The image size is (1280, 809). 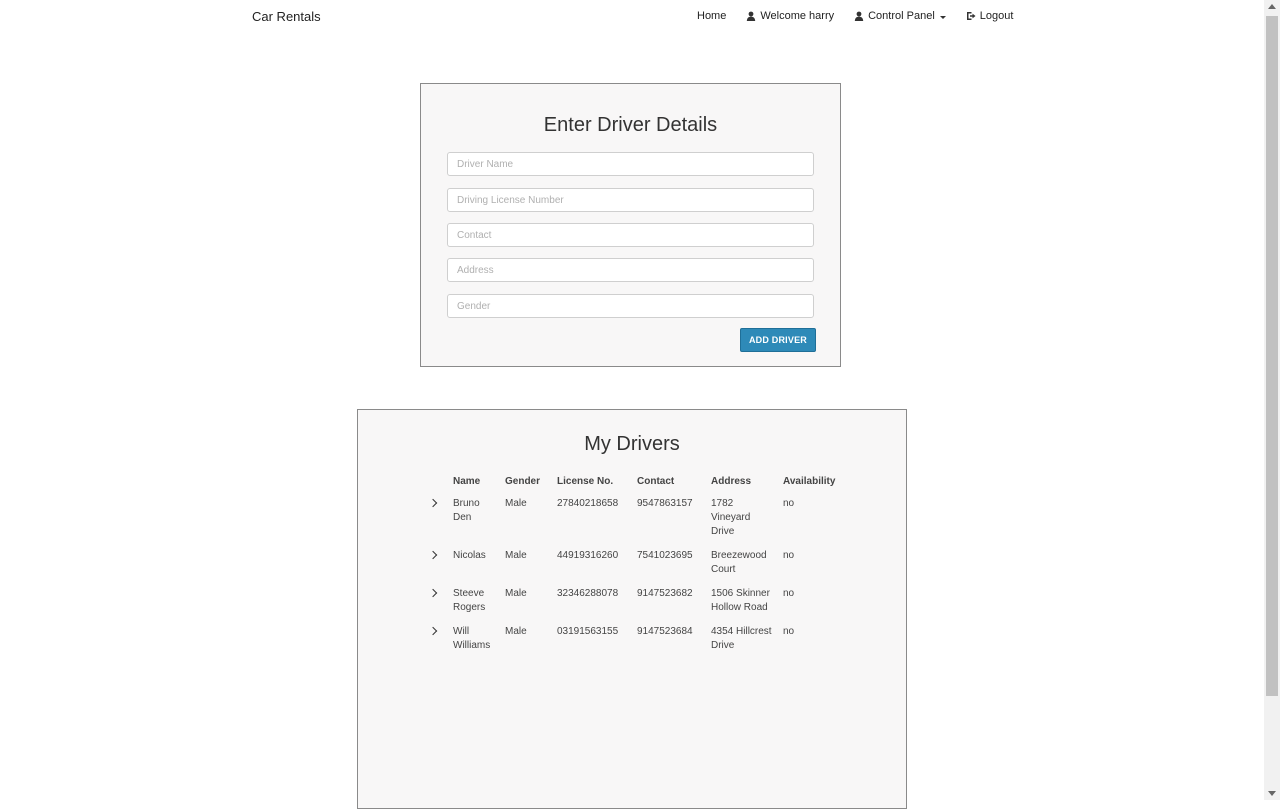 I want to click on cell-contact: 9147523682, so click(x=665, y=593).